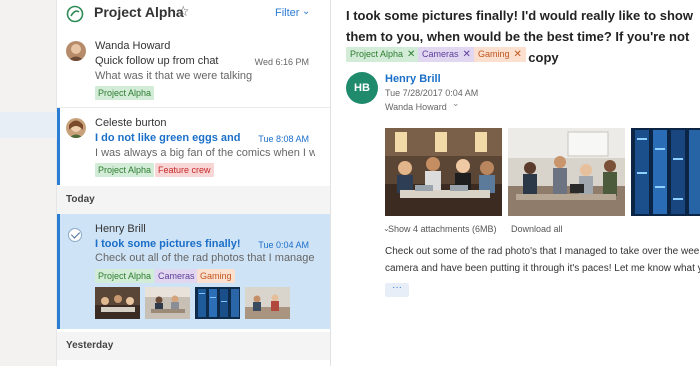 The image size is (700, 366). Describe the element at coordinates (75, 14) in the screenshot. I see `folder-group-icon` at that location.